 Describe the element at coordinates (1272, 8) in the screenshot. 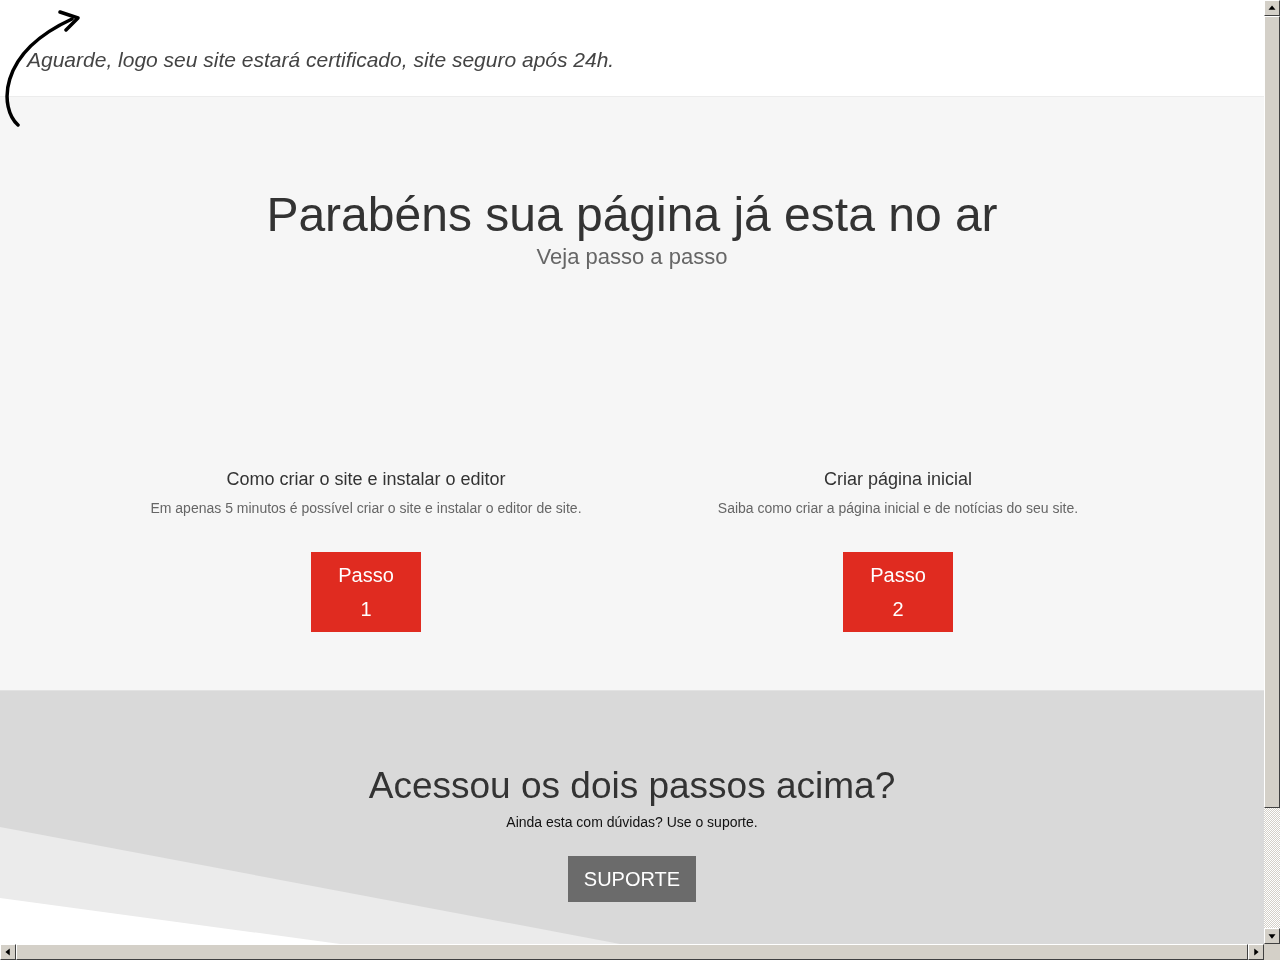

I see `scroll-up-icon` at that location.